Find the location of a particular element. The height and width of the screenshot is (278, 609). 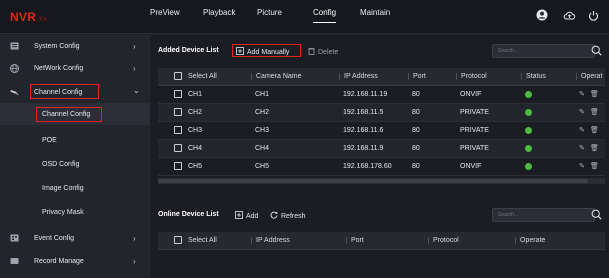

subnav-label: OSD Config is located at coordinates (61, 164).